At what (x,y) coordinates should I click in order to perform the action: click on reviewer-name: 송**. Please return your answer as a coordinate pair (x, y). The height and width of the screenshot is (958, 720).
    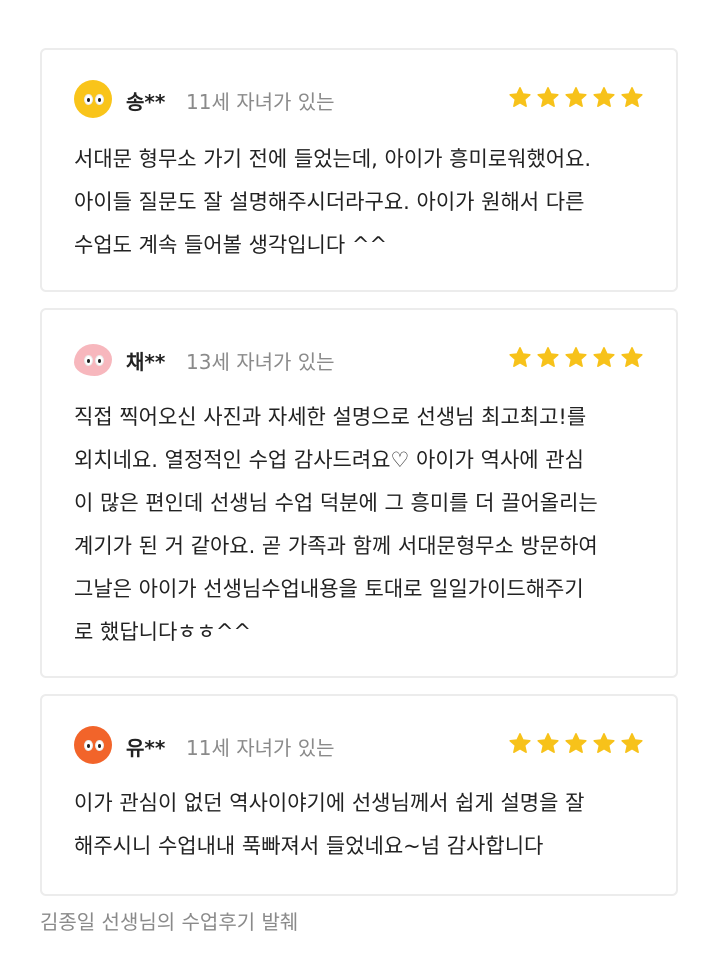
    Looking at the image, I should click on (146, 102).